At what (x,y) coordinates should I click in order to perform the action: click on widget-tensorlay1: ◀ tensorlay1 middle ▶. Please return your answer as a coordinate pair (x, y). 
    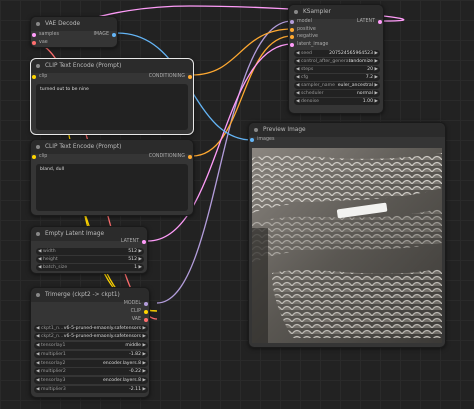
    Looking at the image, I should click on (91, 345).